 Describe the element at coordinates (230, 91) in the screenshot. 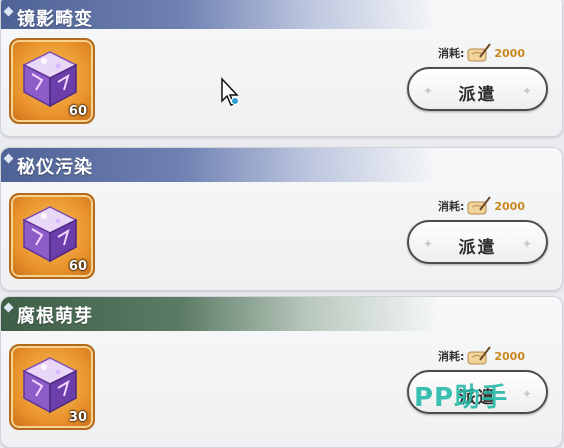

I see `mouse-cursor-icon` at that location.